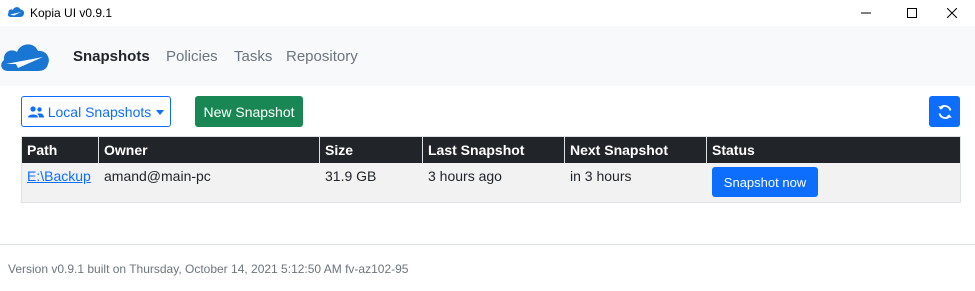 The height and width of the screenshot is (291, 975). Describe the element at coordinates (99, 111) in the screenshot. I see `owner-dropdown-label: Local Snapshots` at that location.